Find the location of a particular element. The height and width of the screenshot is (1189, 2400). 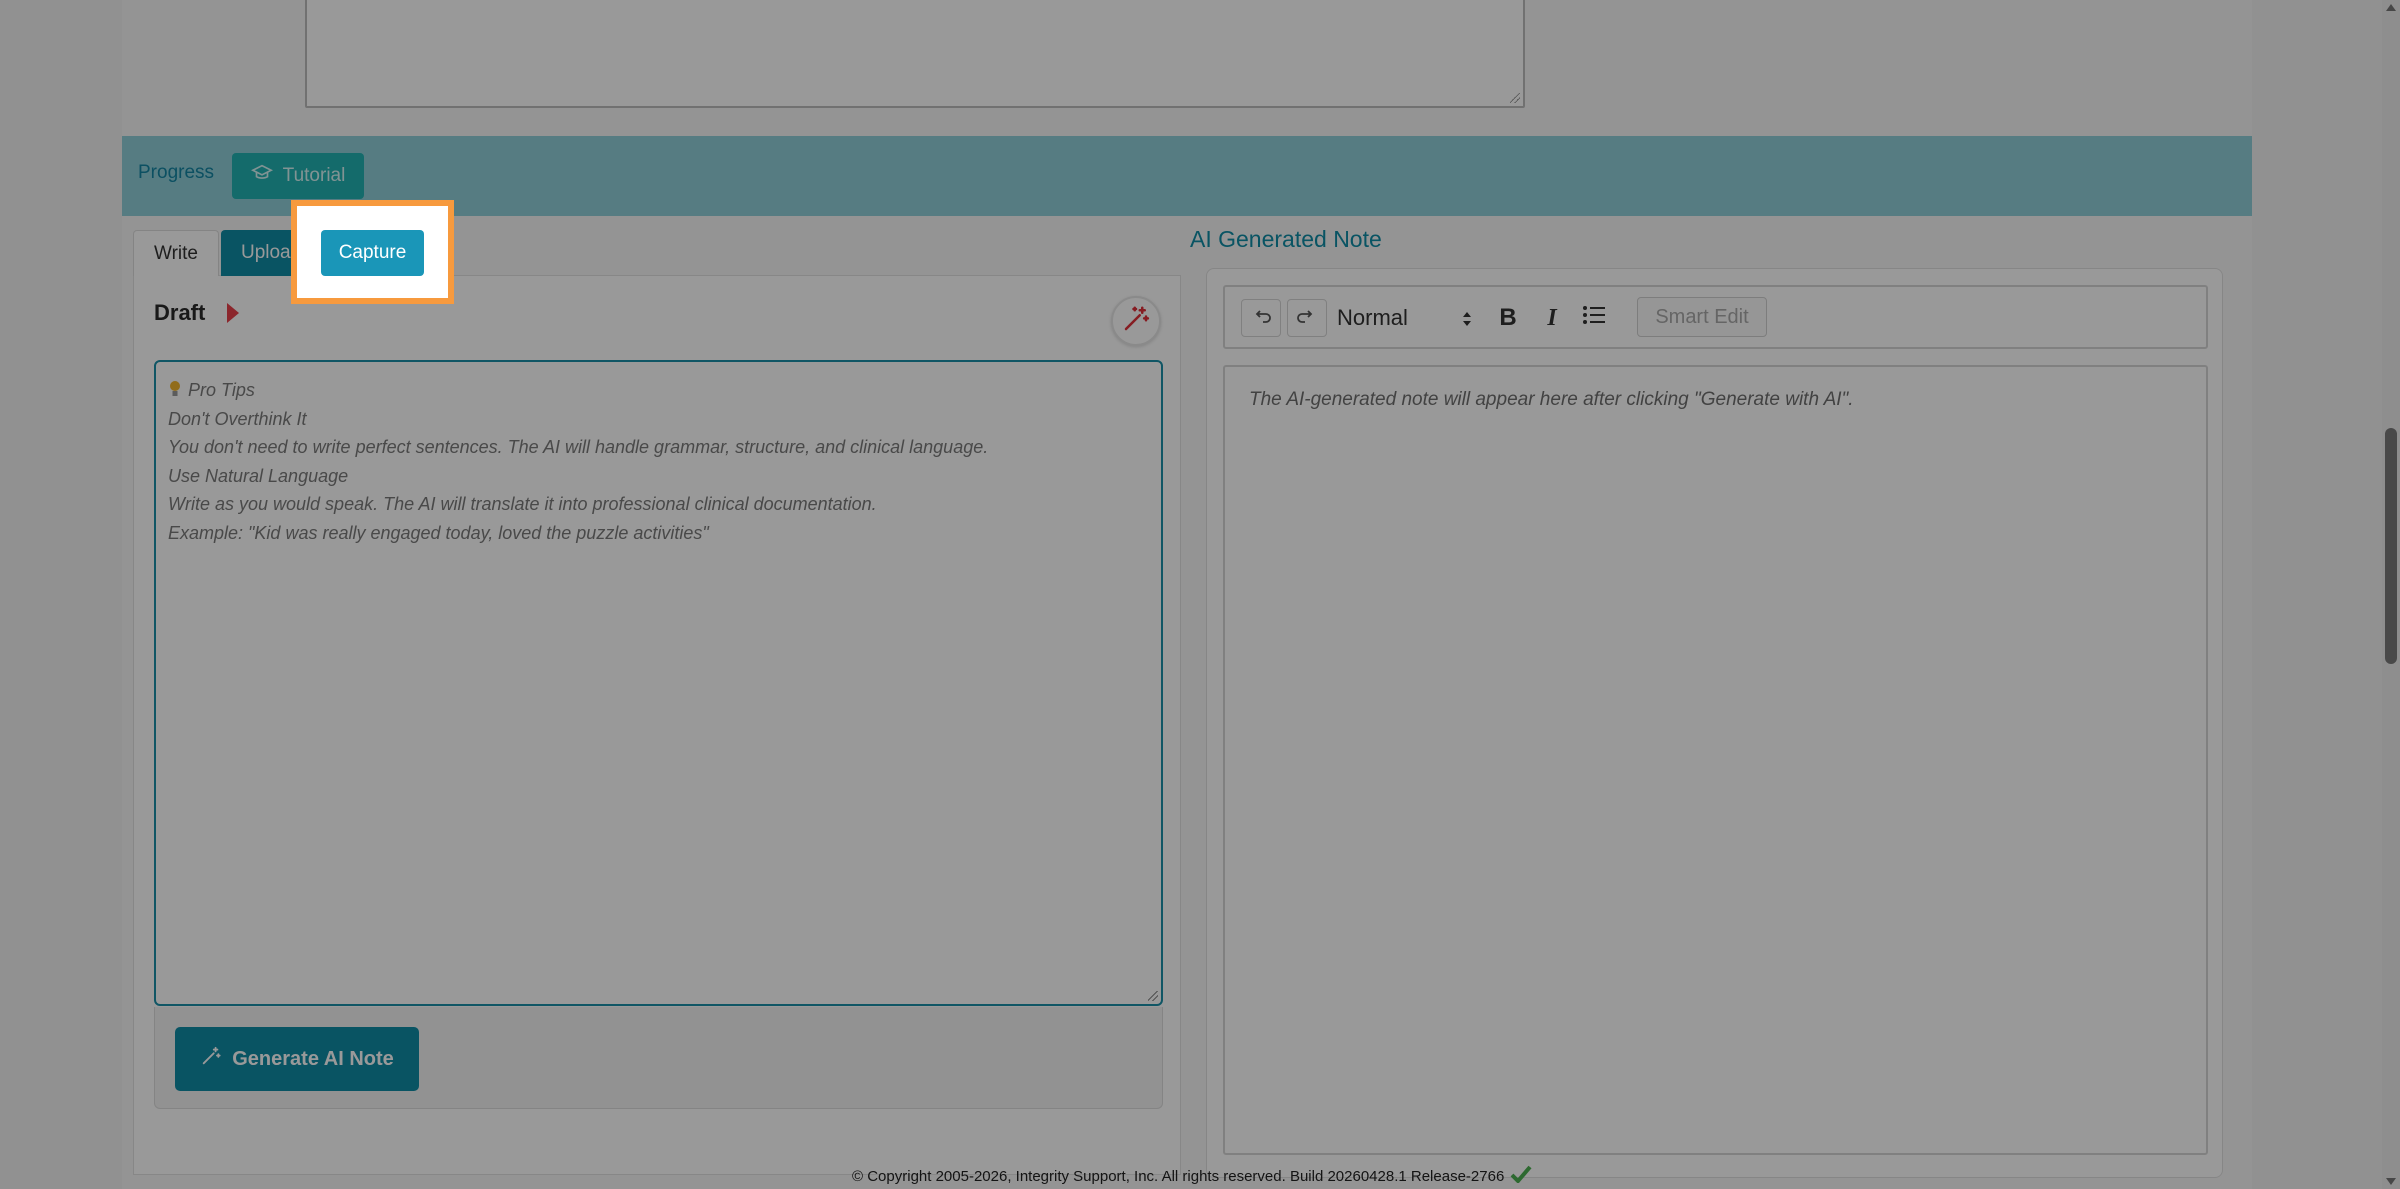

format-value: Normal is located at coordinates (1372, 317).